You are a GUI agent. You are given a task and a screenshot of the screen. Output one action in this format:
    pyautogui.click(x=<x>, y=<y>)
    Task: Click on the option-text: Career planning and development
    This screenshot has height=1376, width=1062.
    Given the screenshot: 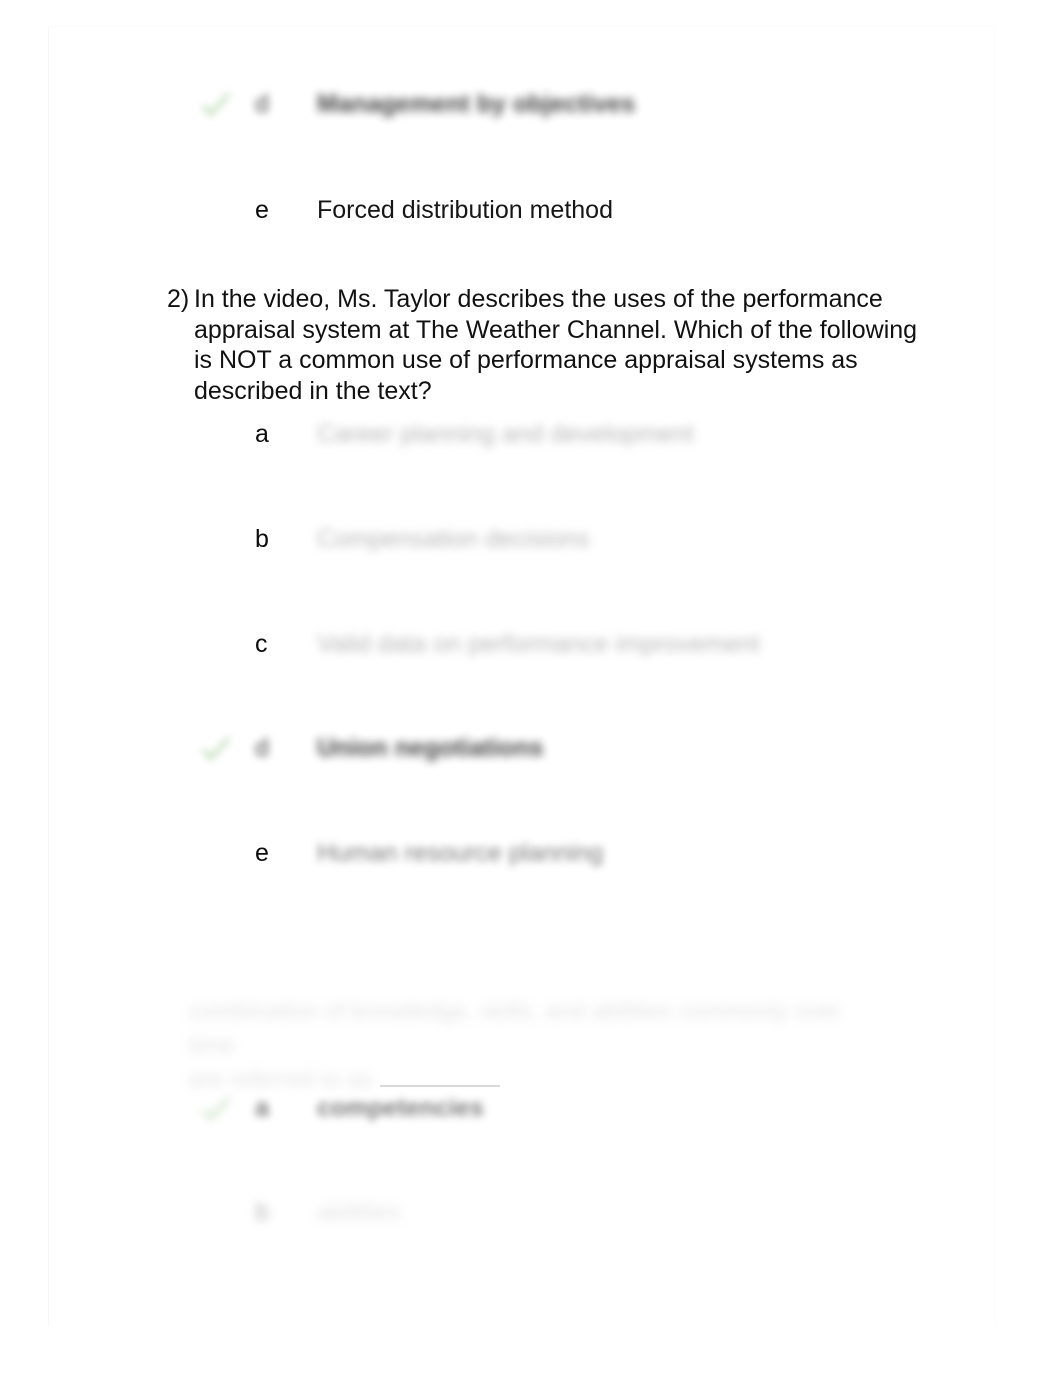 What is the action you would take?
    pyautogui.click(x=505, y=434)
    